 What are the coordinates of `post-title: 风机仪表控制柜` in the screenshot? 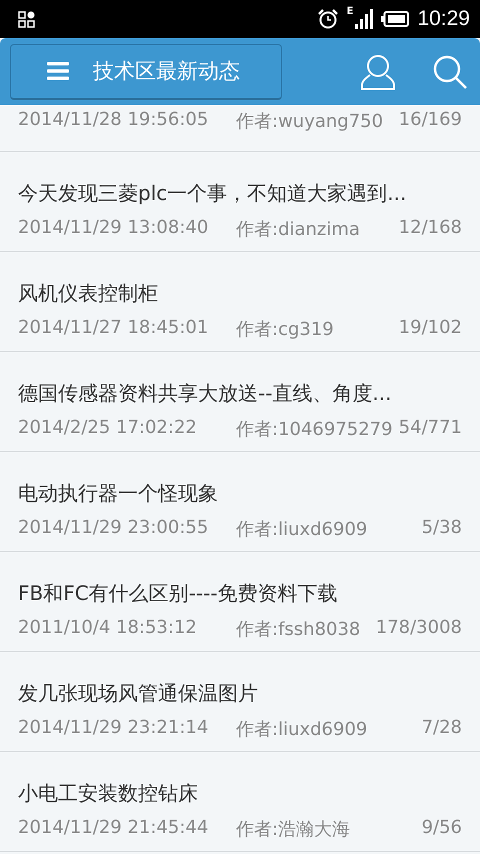 It's located at (88, 293).